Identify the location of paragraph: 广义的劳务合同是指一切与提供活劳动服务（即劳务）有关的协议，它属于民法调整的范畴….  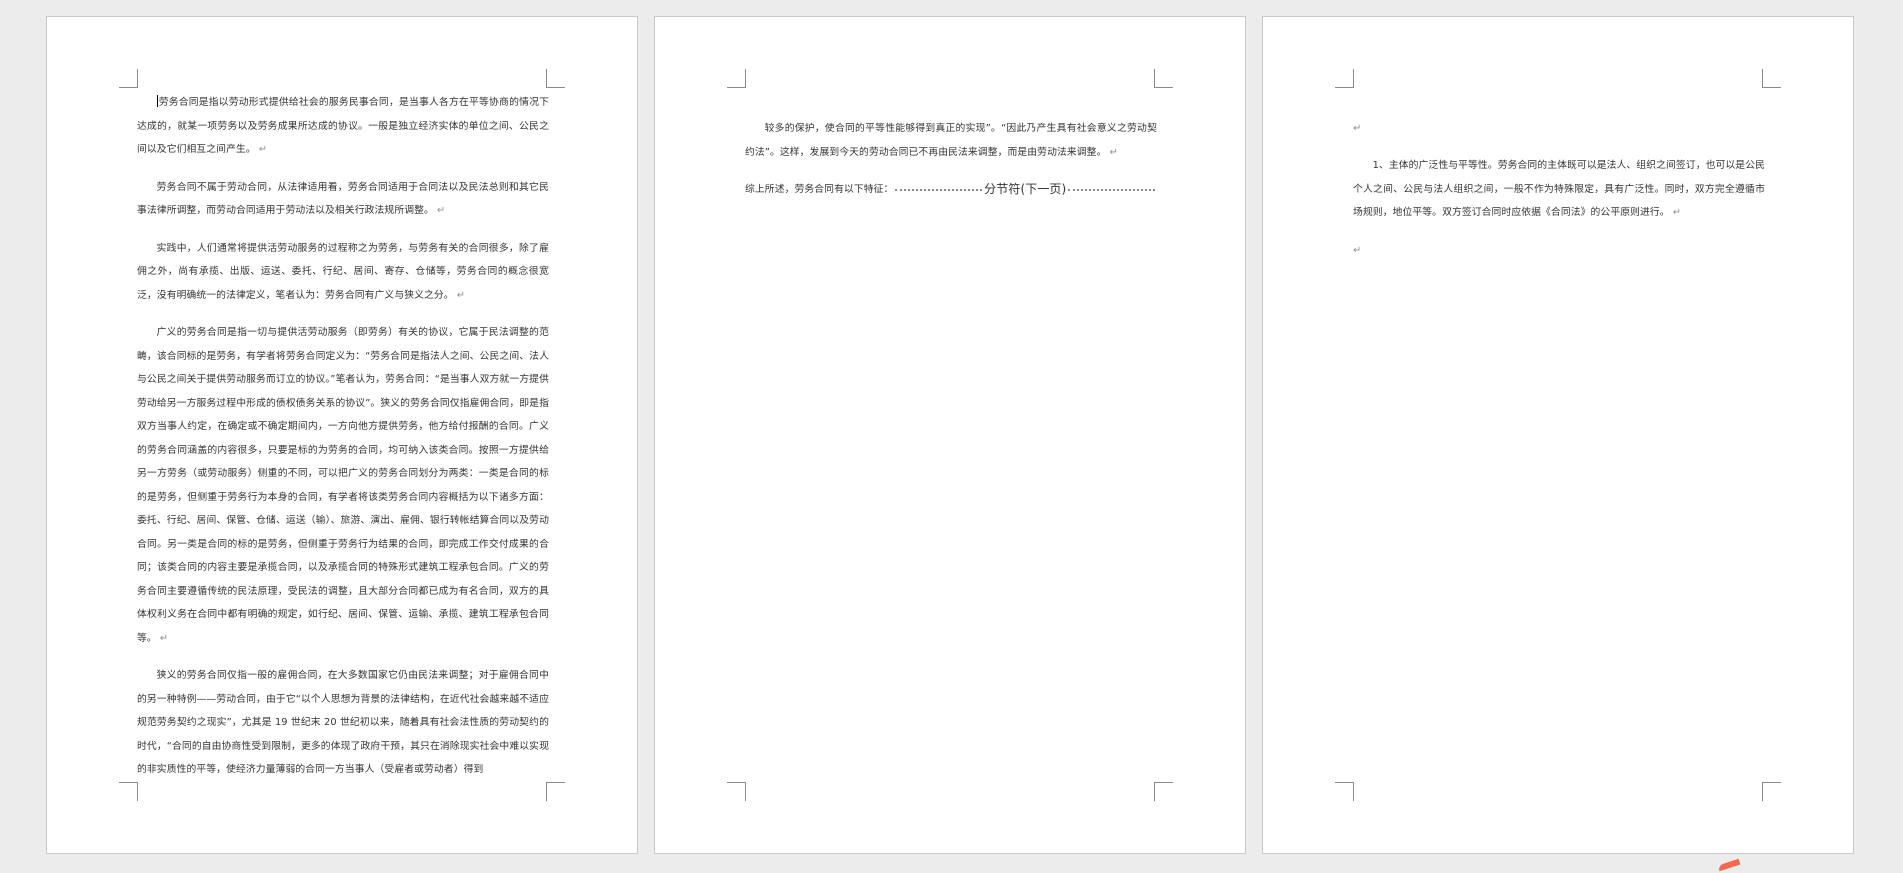
(343, 485).